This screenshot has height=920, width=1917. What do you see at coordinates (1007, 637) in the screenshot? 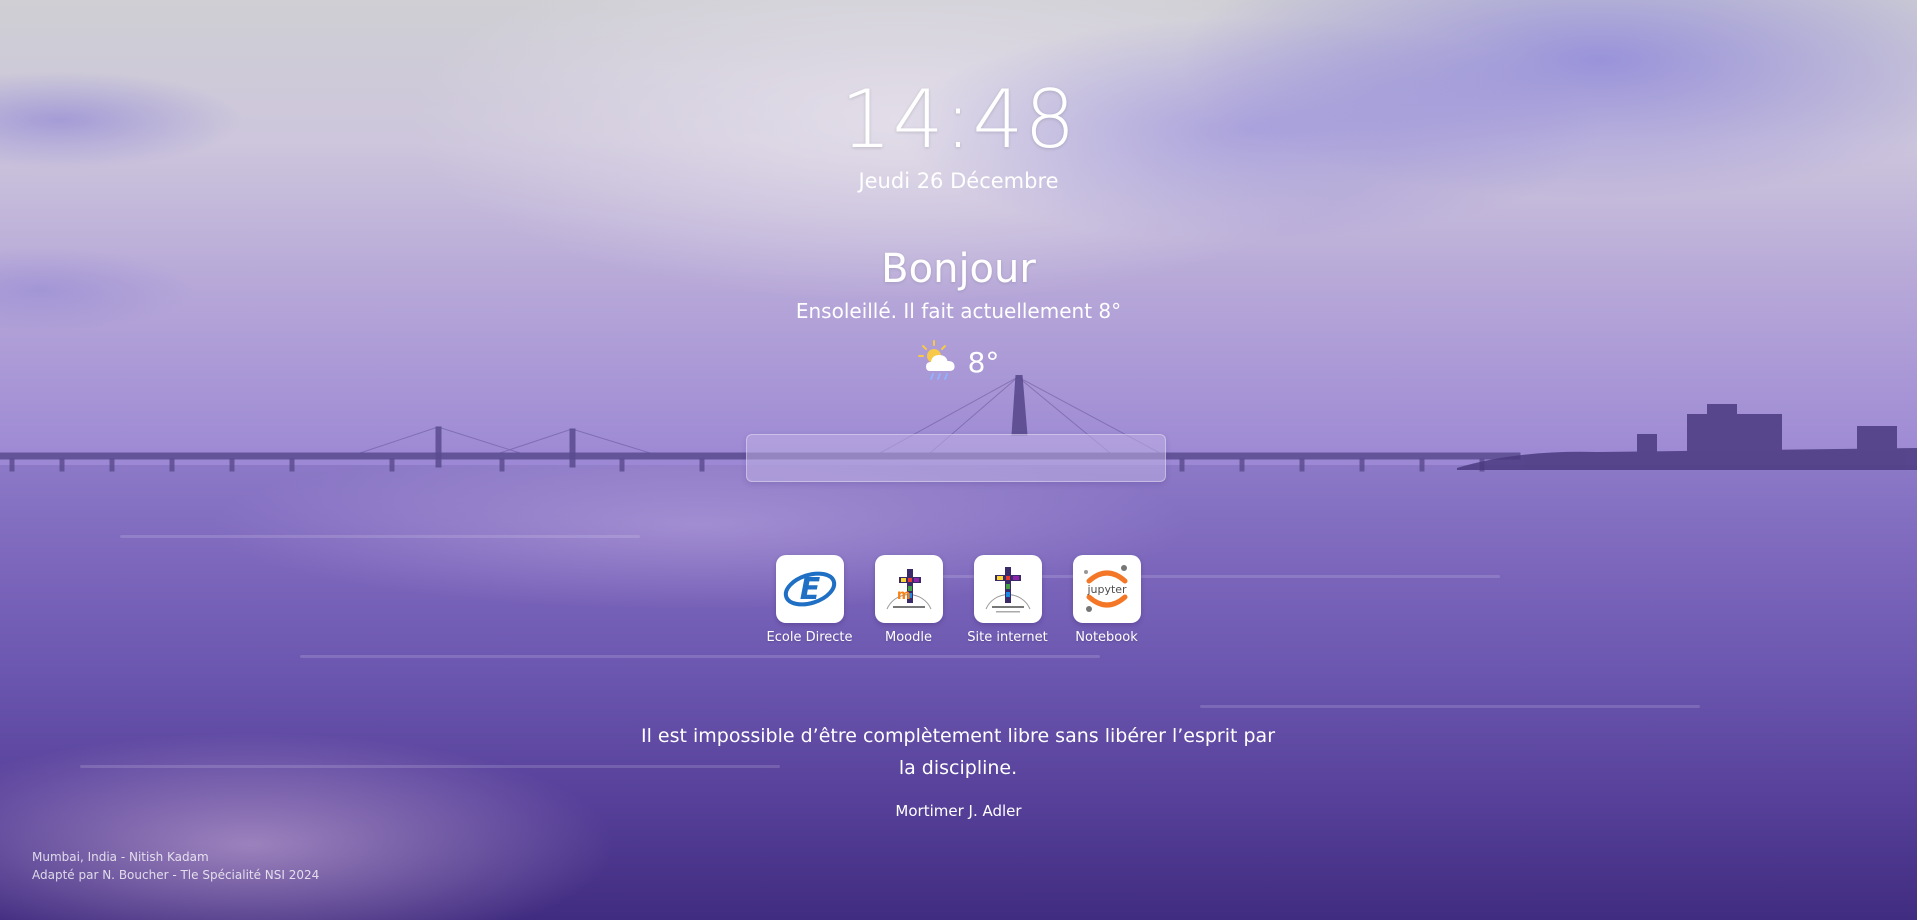
I see `shortcut-label: Site internet` at bounding box center [1007, 637].